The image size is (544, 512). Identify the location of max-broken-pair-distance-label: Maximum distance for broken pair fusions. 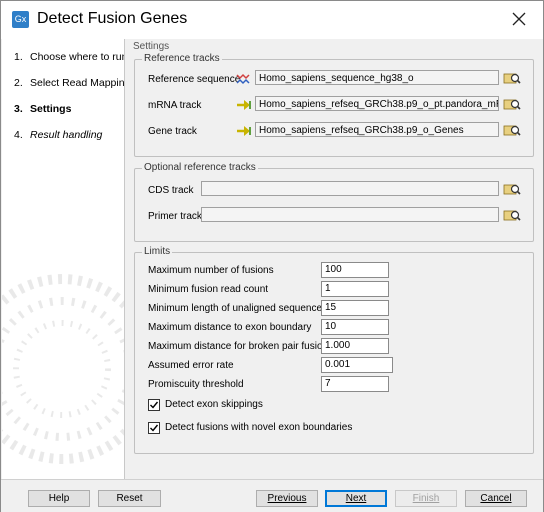
(241, 346).